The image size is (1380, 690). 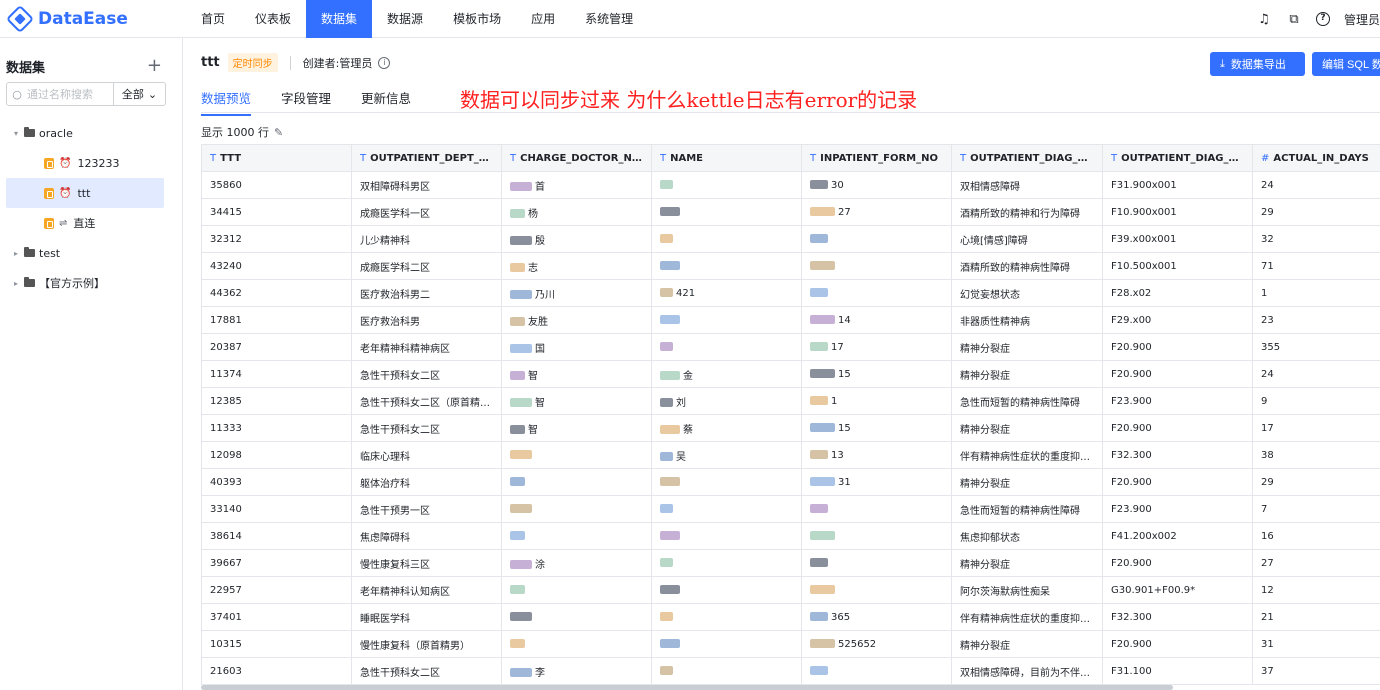 What do you see at coordinates (1264, 19) in the screenshot?
I see `bell-icon: ♫` at bounding box center [1264, 19].